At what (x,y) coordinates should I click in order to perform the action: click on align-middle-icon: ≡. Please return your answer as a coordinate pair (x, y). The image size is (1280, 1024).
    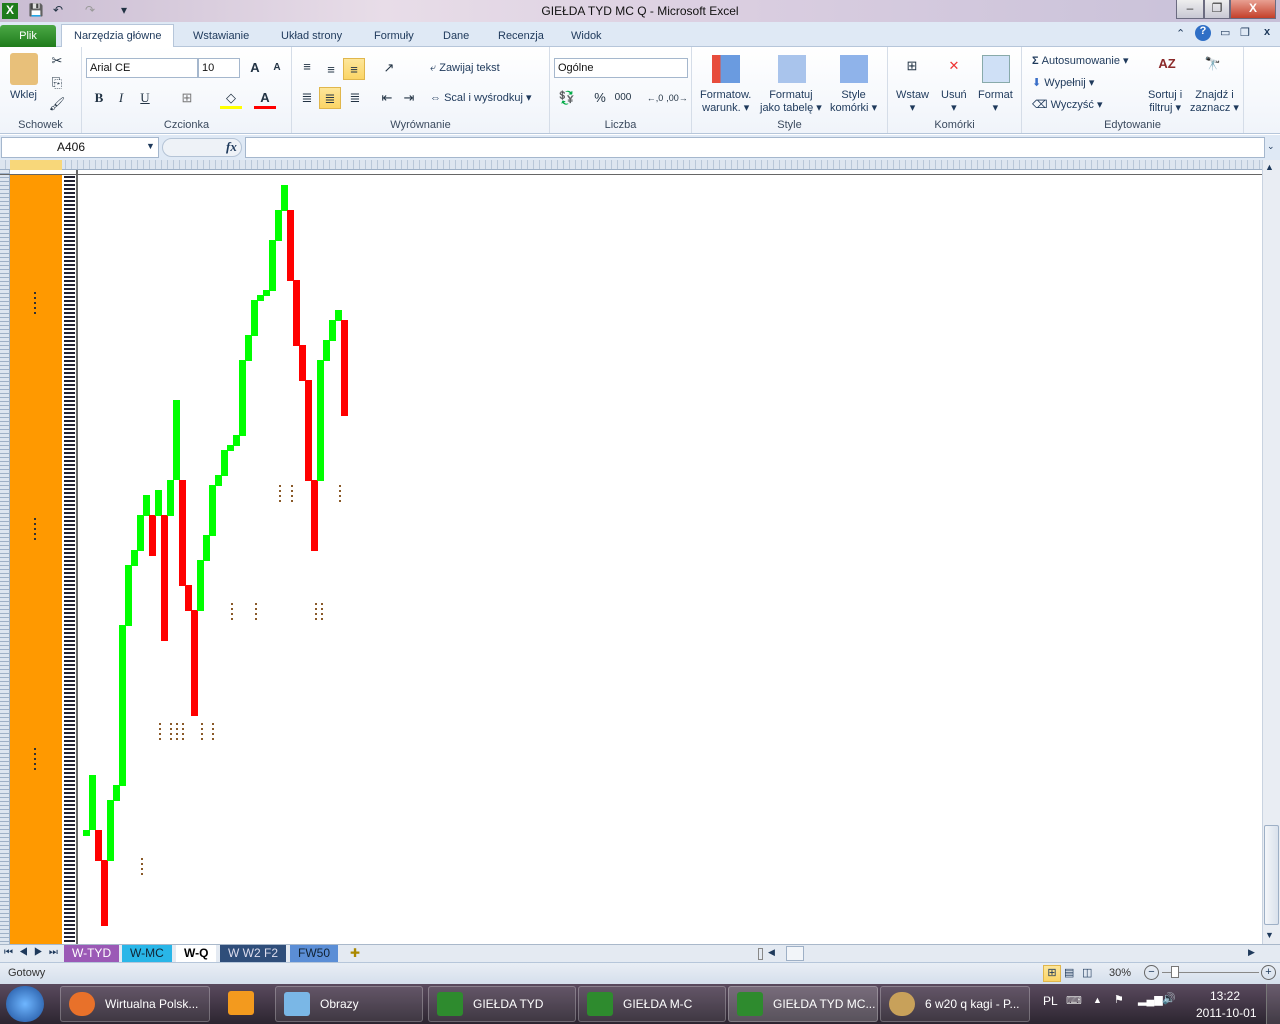
    Looking at the image, I should click on (331, 70).